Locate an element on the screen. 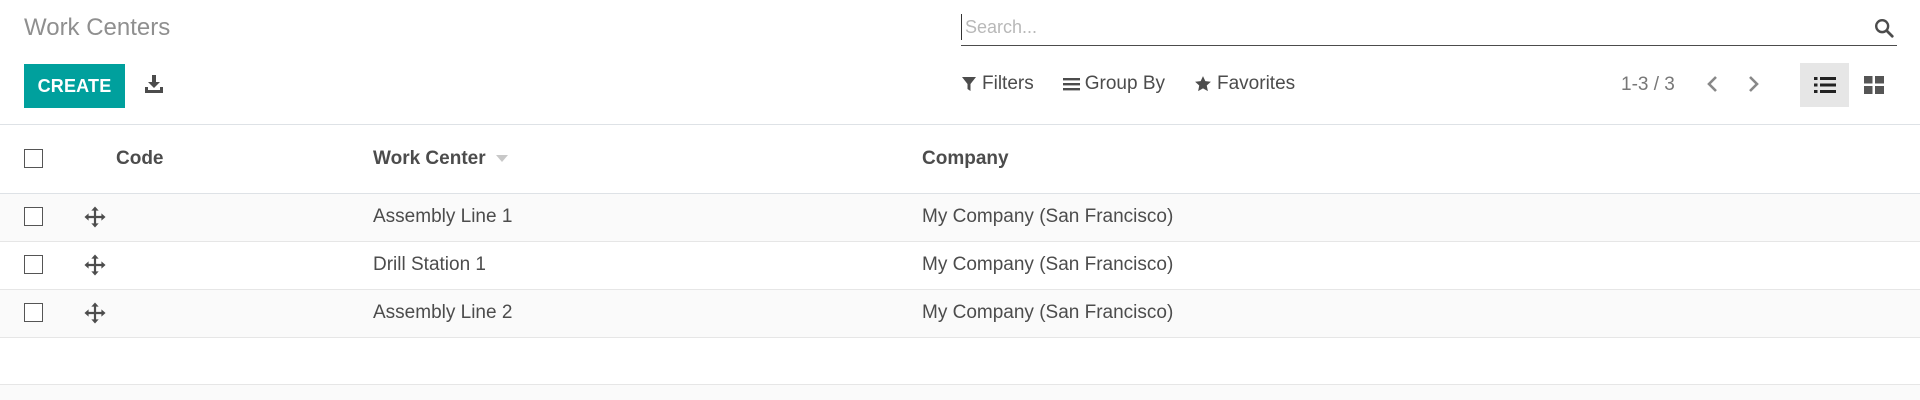  list-icon is located at coordinates (1824, 85).